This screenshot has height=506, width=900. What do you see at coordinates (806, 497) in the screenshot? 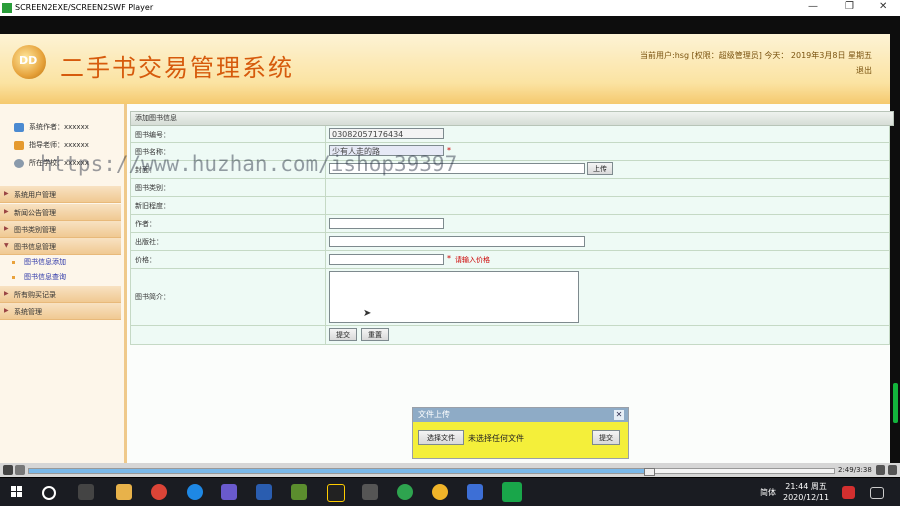
I see `clock-date: 2020/12/11` at bounding box center [806, 497].